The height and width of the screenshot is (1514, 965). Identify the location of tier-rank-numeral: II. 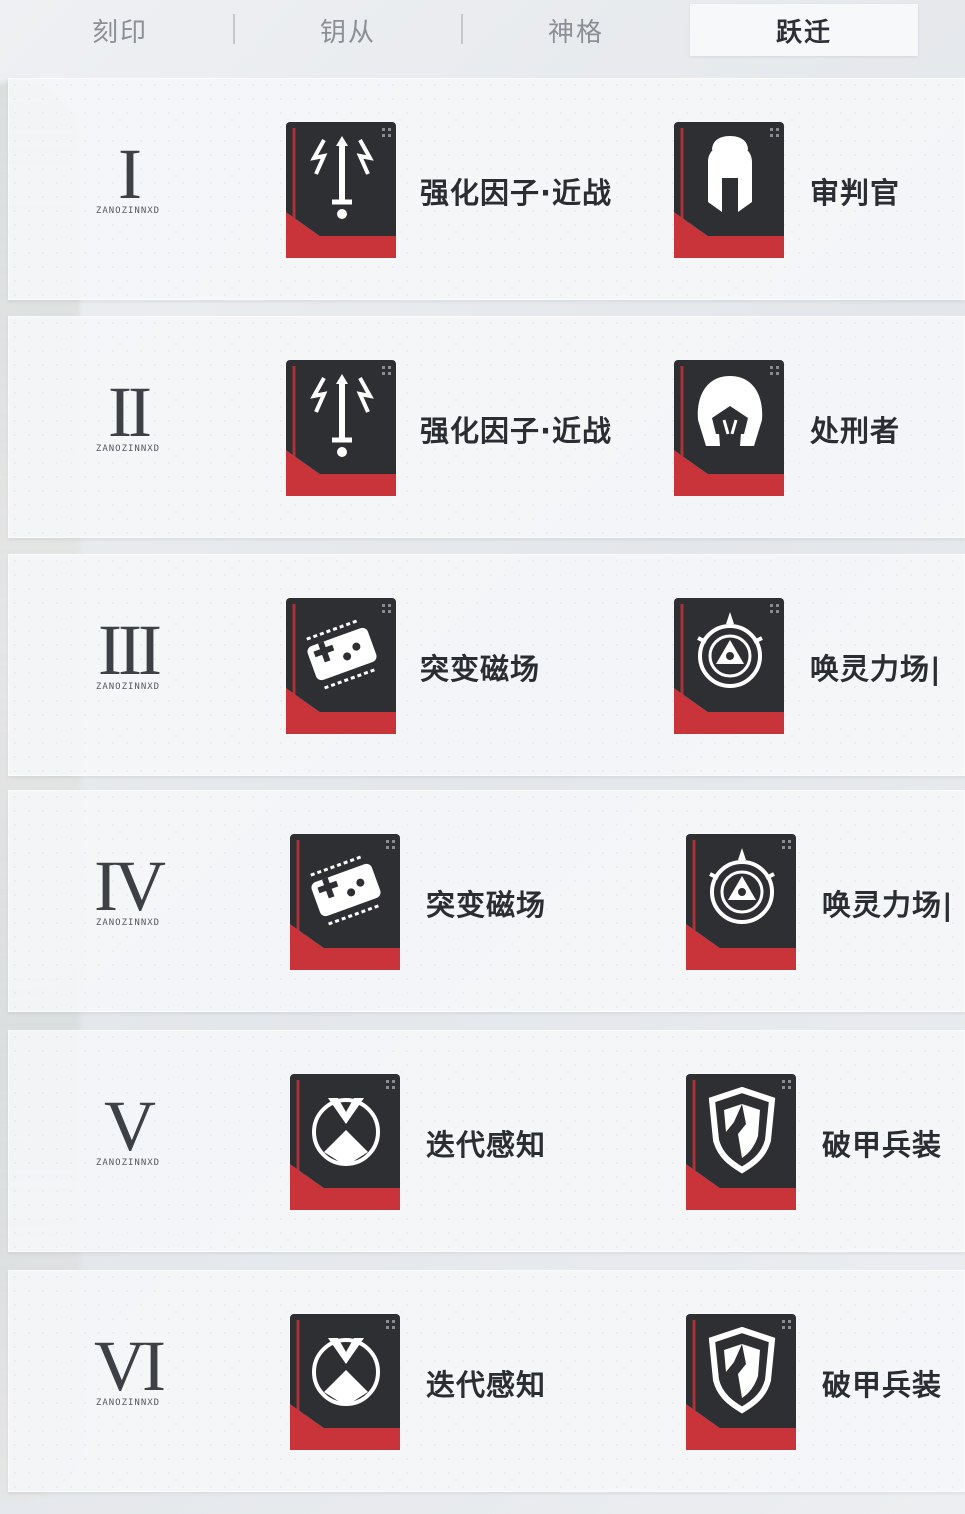
(130, 412).